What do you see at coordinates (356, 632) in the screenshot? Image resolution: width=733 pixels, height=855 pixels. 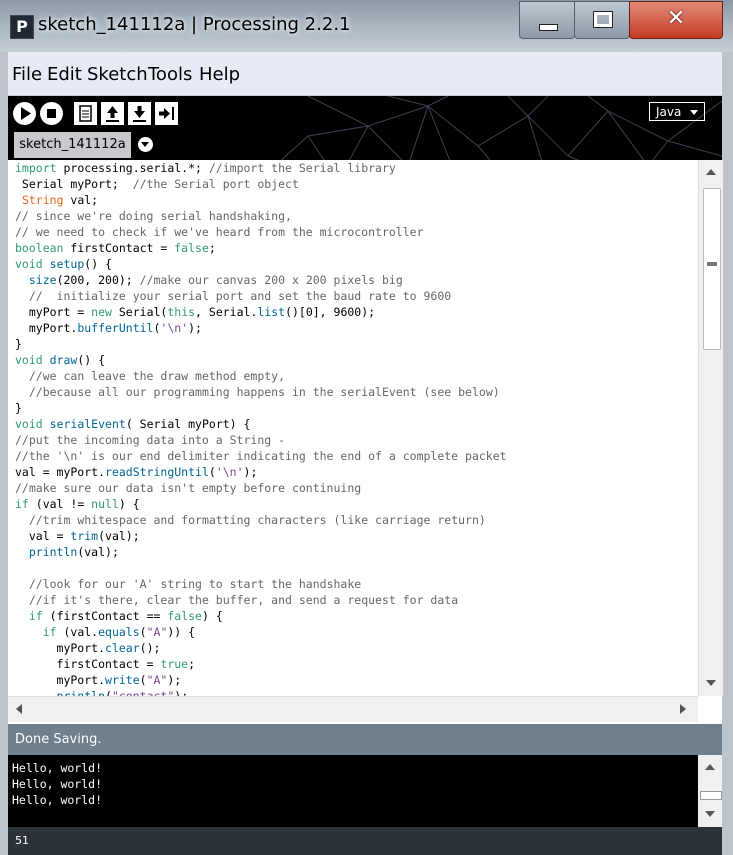 I see `code-line: if (val.equals("A")) {` at bounding box center [356, 632].